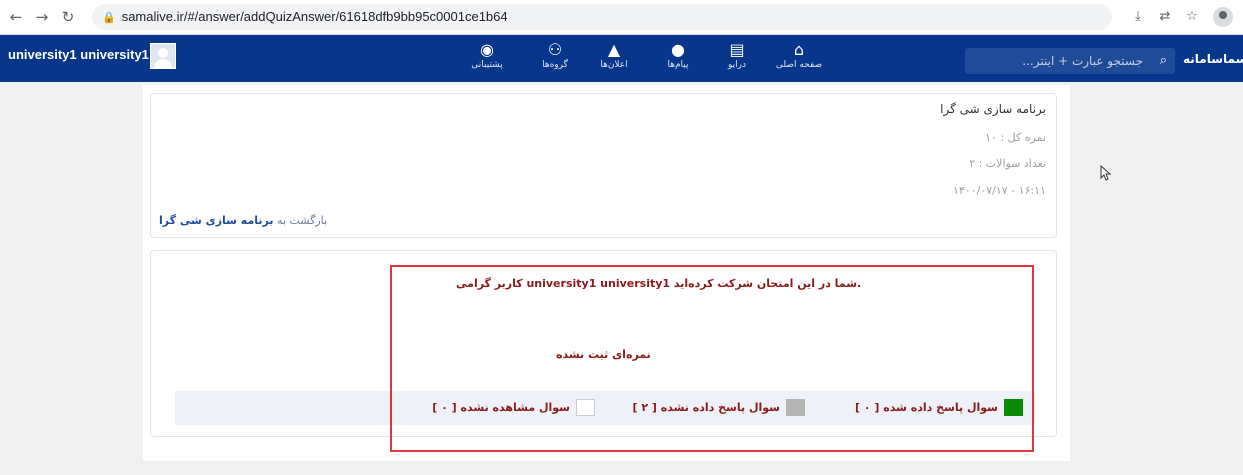  I want to click on groups-icon: ⚇, so click(555, 49).